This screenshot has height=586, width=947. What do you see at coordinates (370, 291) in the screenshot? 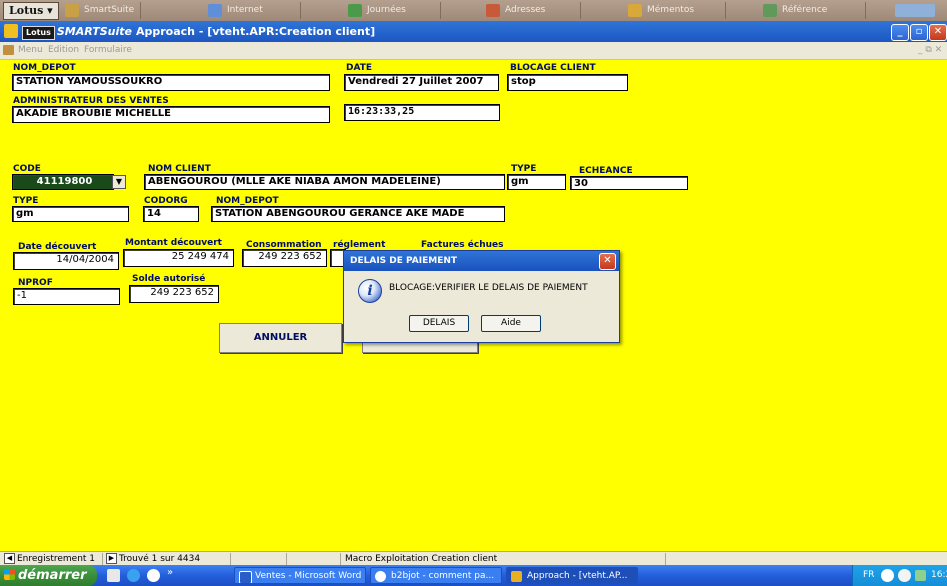
I see `info-icon: i` at bounding box center [370, 291].